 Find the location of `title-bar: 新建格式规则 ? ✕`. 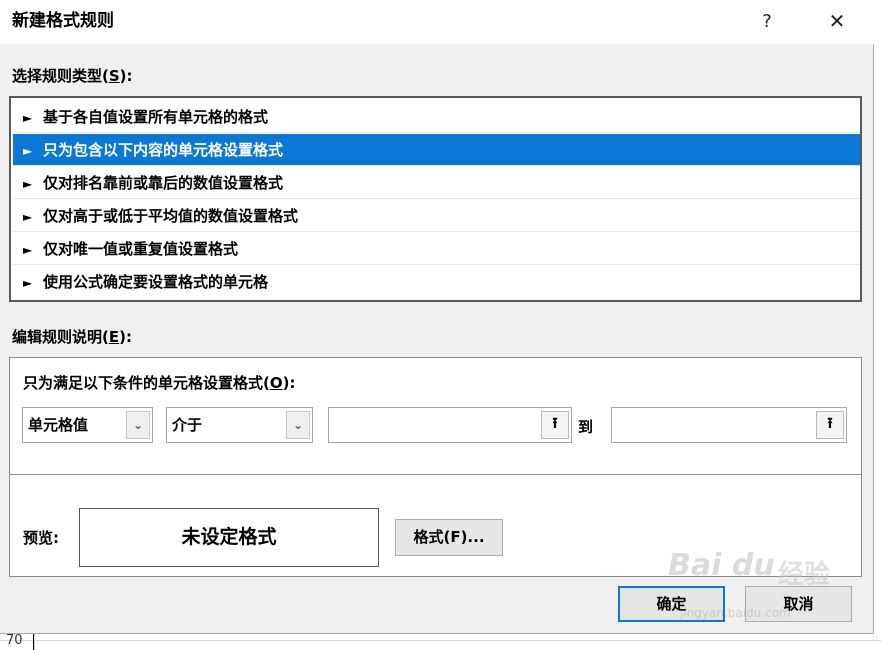

title-bar: 新建格式规则 ? ✕ is located at coordinates (437, 22).